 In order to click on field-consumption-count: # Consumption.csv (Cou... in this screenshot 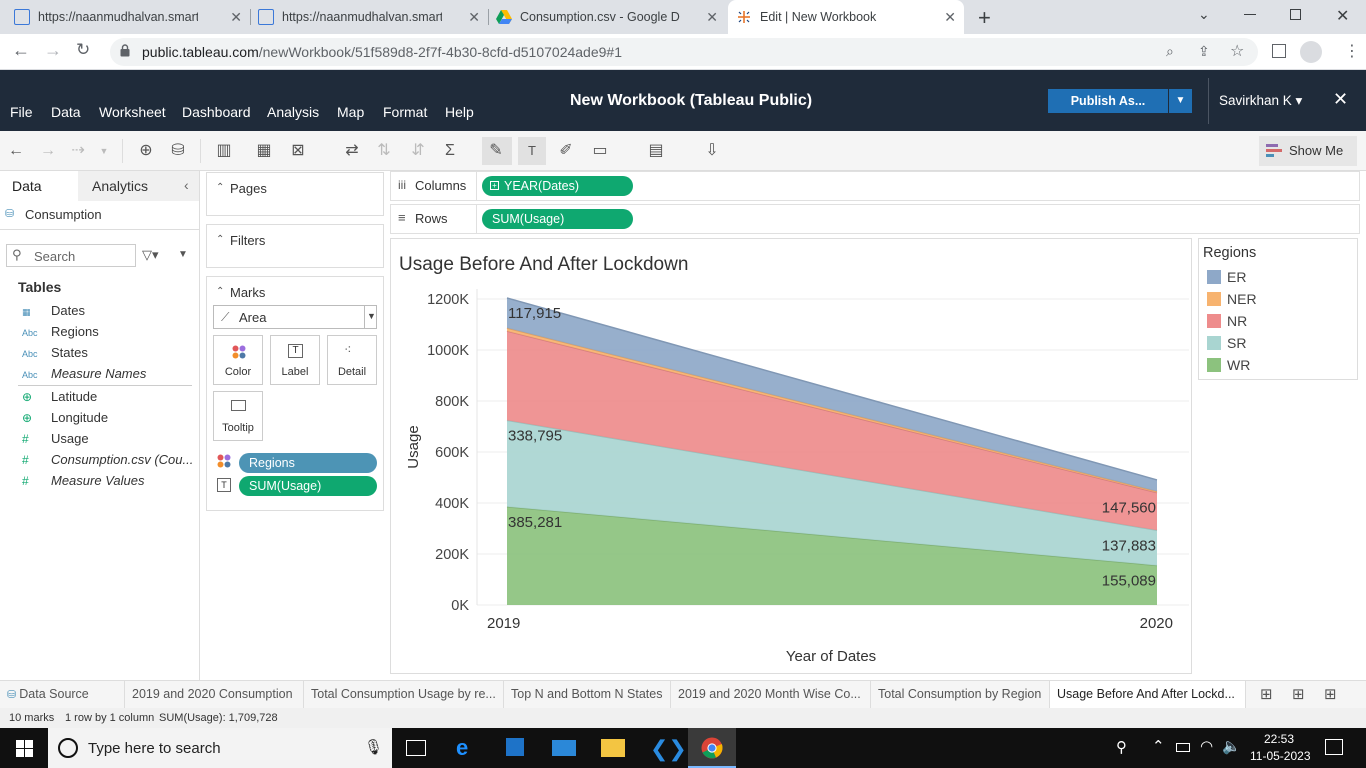, I will do `click(107, 459)`.